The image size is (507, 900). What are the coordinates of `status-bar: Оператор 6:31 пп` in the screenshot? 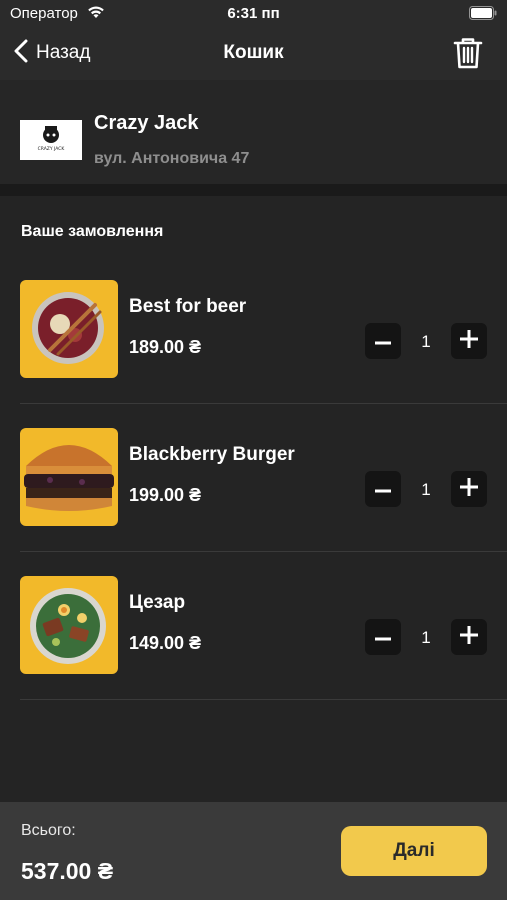 It's located at (253, 14).